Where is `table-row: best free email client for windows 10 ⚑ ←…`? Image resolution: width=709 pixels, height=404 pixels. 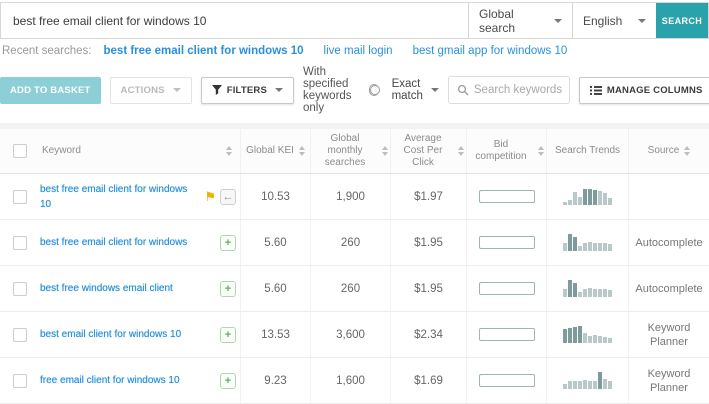
table-row: best free email client for windows 10 ⚑ ←… is located at coordinates (354, 197).